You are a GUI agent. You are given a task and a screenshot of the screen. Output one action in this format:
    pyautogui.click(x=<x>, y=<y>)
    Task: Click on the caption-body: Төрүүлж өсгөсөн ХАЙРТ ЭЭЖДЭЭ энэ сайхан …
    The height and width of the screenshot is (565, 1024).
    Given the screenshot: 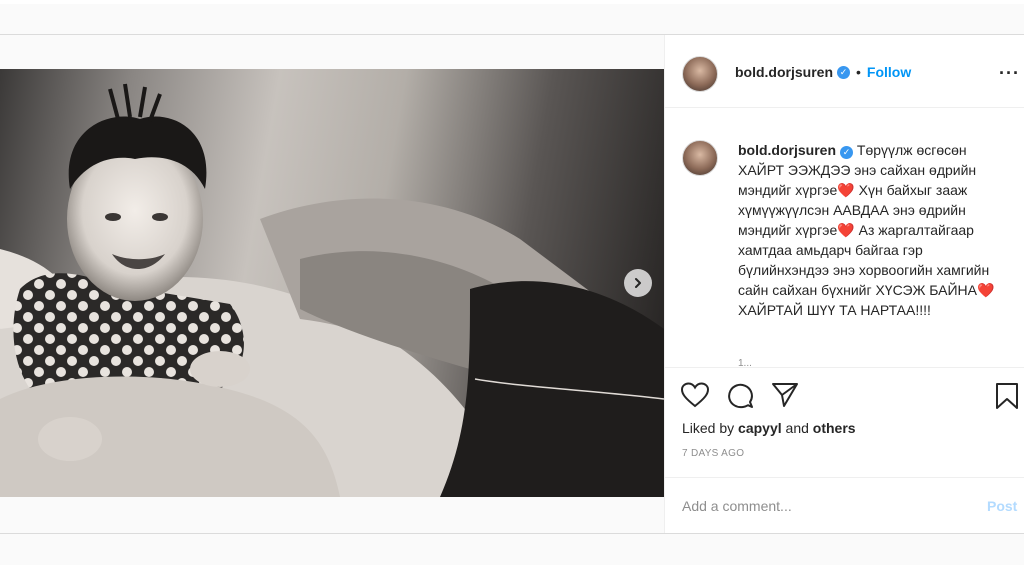 What is the action you would take?
    pyautogui.click(x=866, y=230)
    